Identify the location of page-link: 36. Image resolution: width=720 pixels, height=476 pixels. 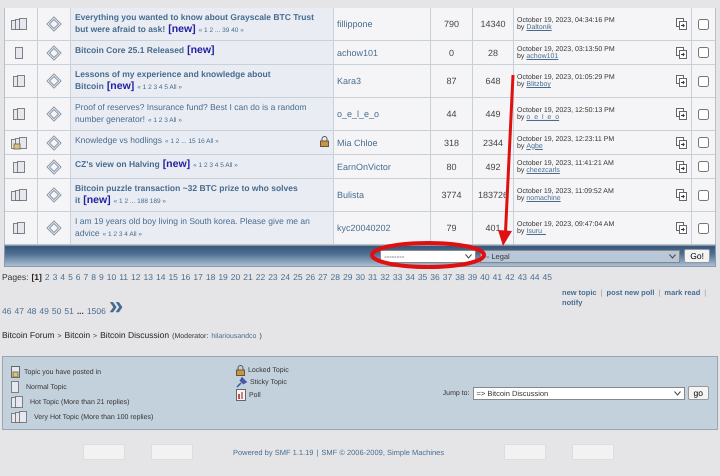
(435, 277).